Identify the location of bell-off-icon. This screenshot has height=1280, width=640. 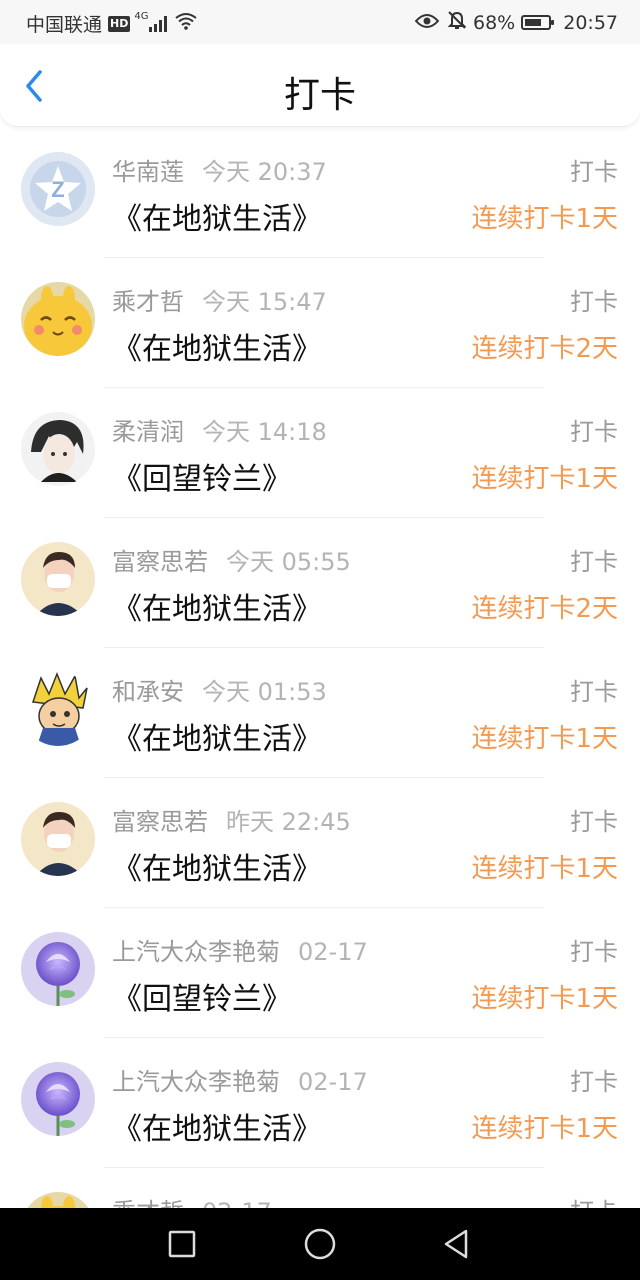
(457, 22).